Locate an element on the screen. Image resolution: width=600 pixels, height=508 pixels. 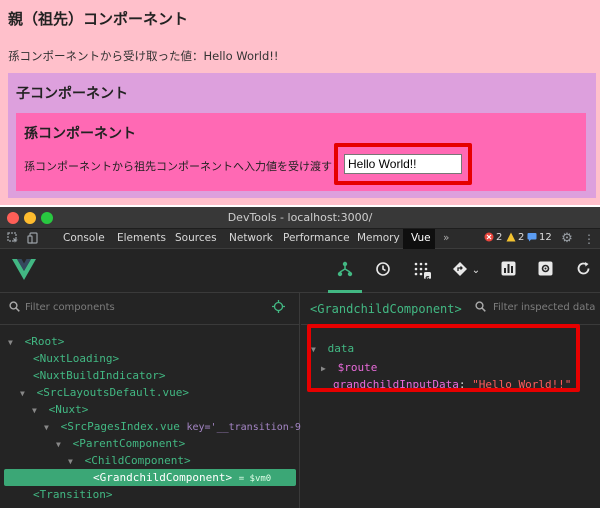
tree-item: ▼ <Root> is located at coordinates (149, 341).